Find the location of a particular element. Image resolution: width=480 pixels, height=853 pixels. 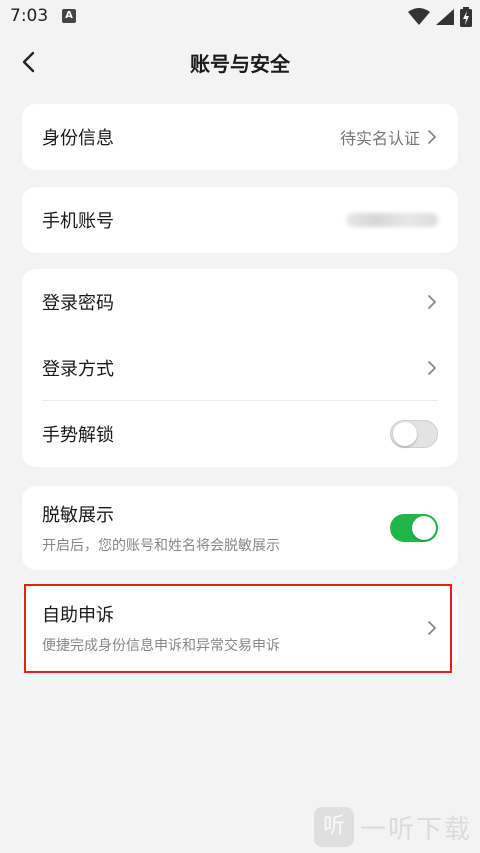

appeal-subtitle: 便捷完成身份信息申诉和异常交易申诉 is located at coordinates (161, 646).